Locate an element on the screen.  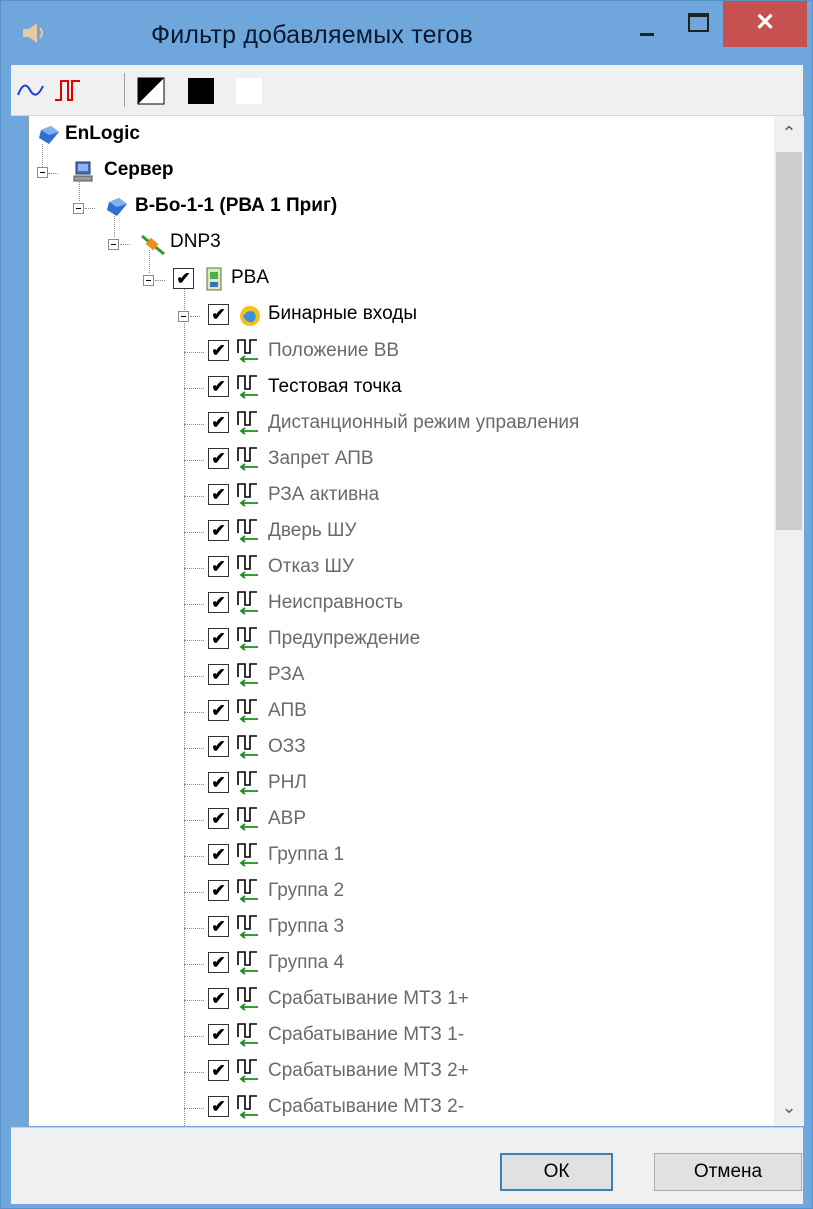
tag-item-label: РЗА активна is located at coordinates (324, 494).